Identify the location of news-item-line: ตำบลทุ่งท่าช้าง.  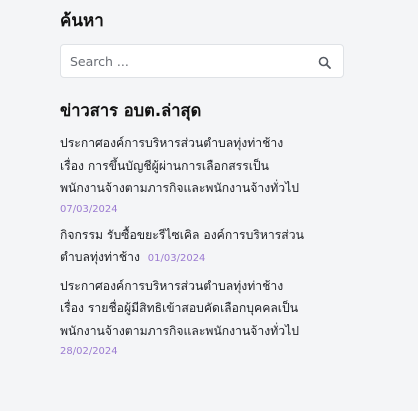
(100, 257).